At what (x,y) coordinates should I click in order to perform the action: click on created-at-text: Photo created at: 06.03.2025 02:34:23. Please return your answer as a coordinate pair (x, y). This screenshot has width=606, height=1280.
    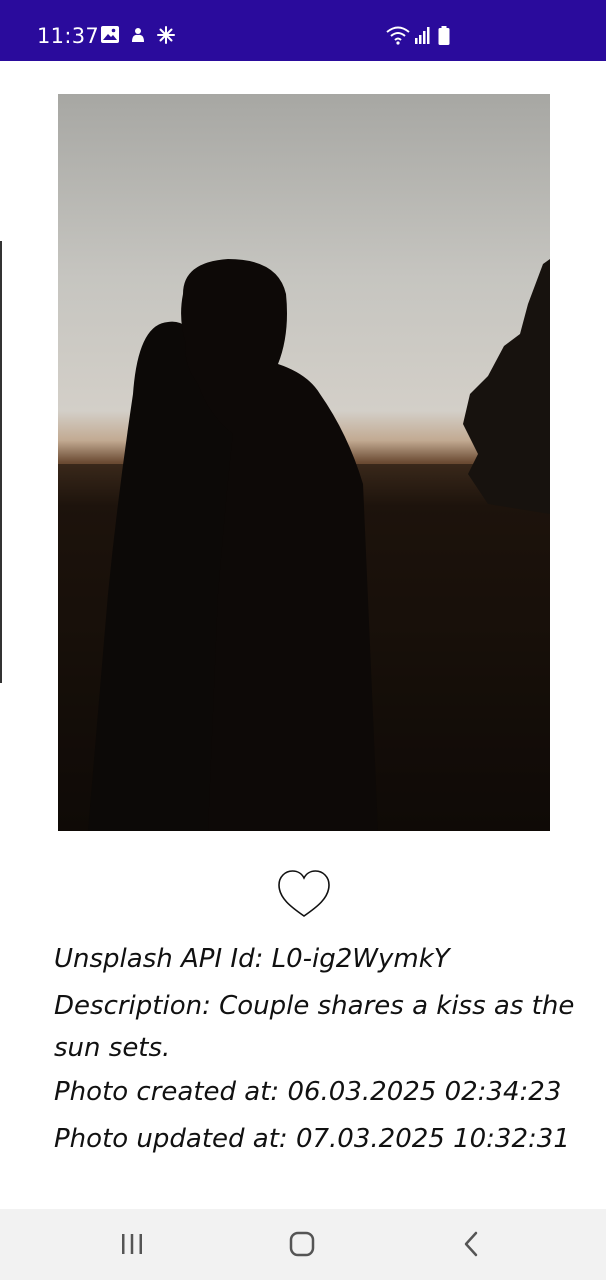
    Looking at the image, I should click on (308, 1092).